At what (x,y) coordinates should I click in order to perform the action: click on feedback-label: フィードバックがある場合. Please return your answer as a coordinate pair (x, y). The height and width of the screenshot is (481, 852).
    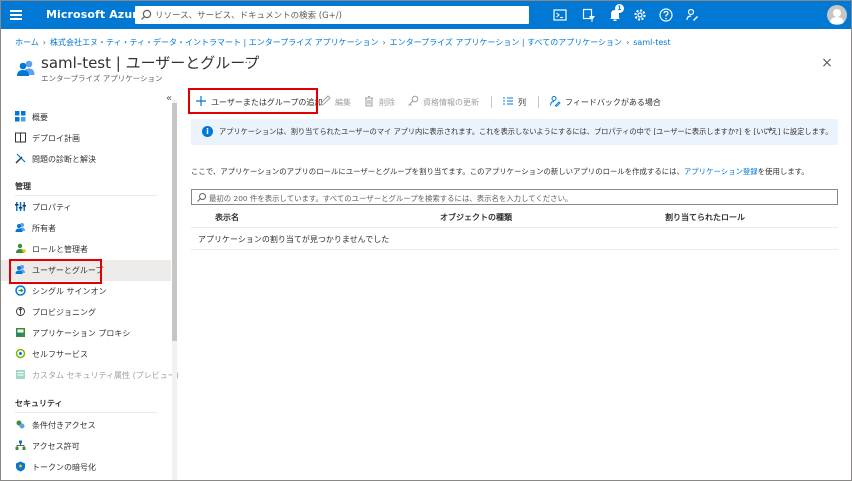
    Looking at the image, I should click on (613, 102).